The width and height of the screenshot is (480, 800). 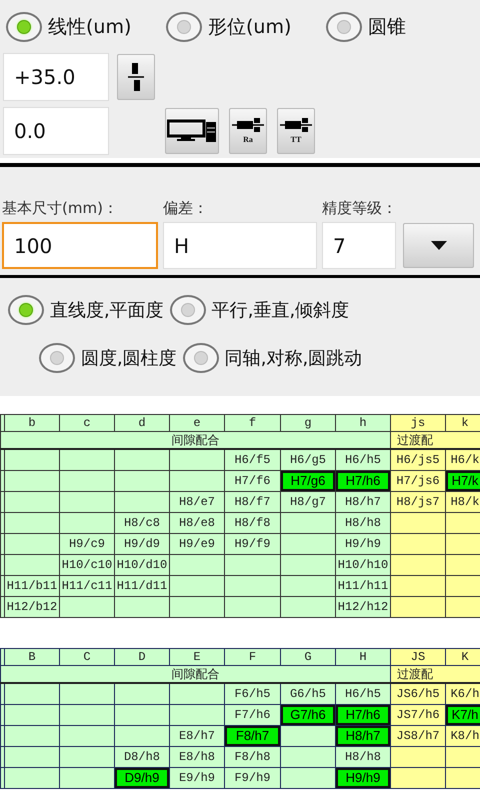 What do you see at coordinates (186, 209) in the screenshot?
I see `field-label: 偏差：` at bounding box center [186, 209].